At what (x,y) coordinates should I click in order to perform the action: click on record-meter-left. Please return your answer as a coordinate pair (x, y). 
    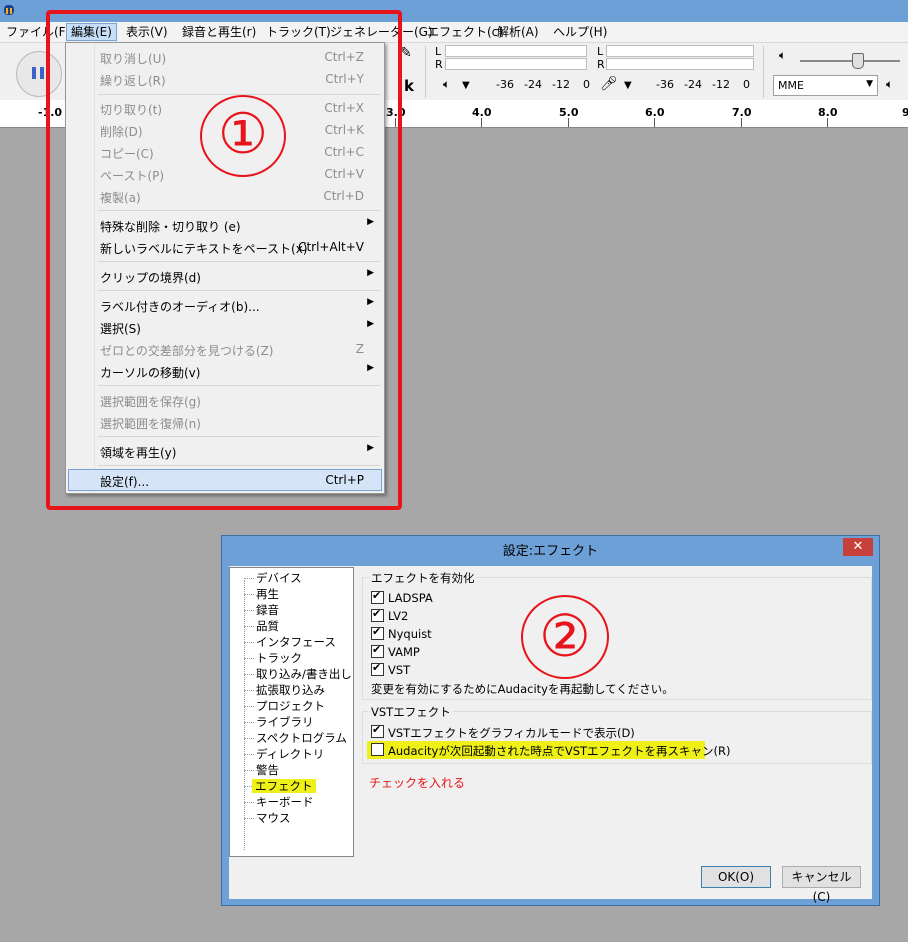
    Looking at the image, I should click on (680, 51).